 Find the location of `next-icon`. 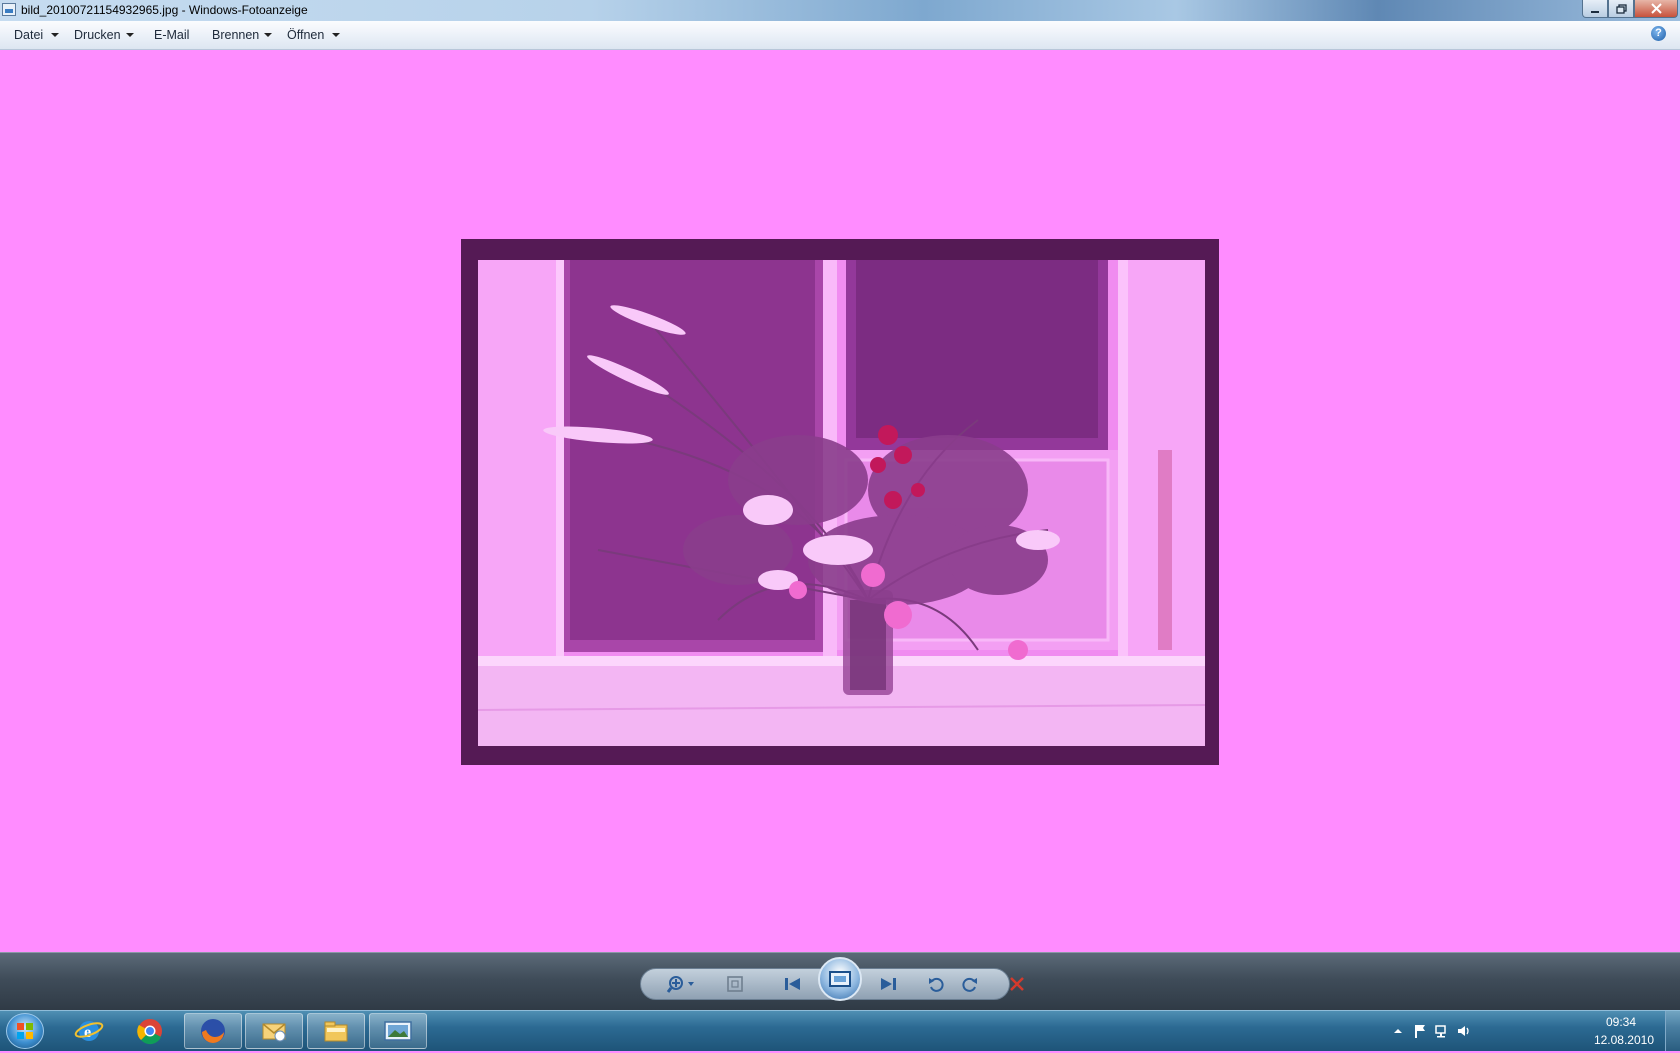

next-icon is located at coordinates (888, 984).